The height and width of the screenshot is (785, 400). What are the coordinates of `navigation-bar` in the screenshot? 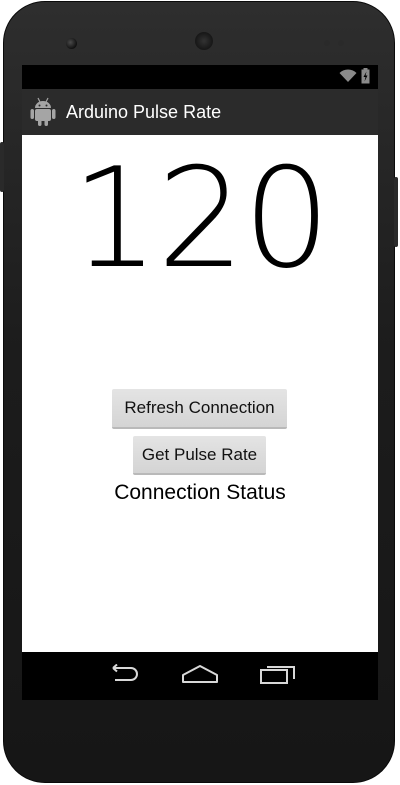 It's located at (200, 676).